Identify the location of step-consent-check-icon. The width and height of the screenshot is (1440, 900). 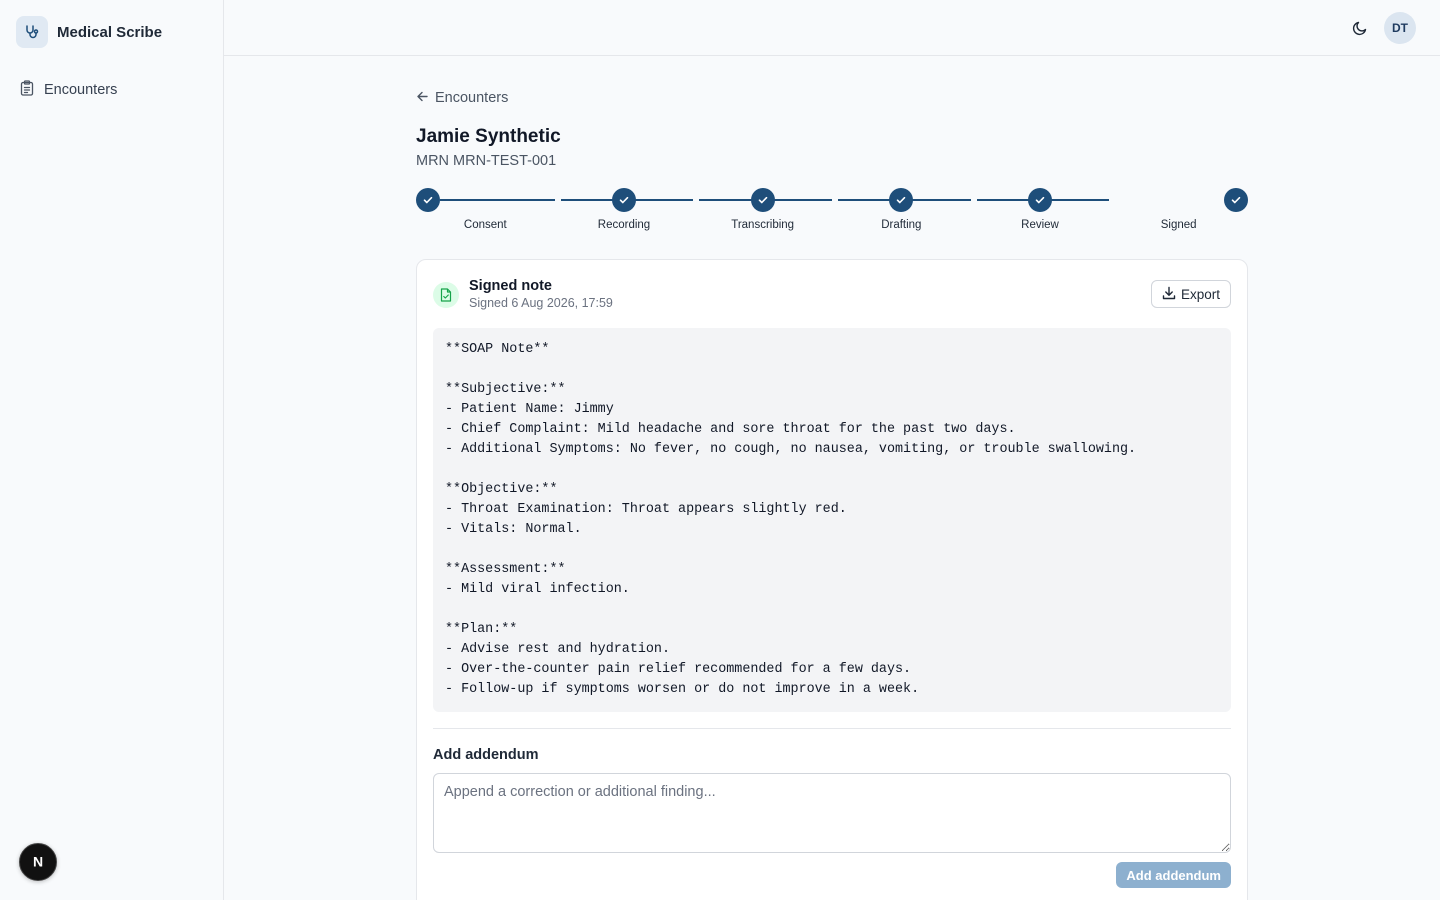
(428, 200).